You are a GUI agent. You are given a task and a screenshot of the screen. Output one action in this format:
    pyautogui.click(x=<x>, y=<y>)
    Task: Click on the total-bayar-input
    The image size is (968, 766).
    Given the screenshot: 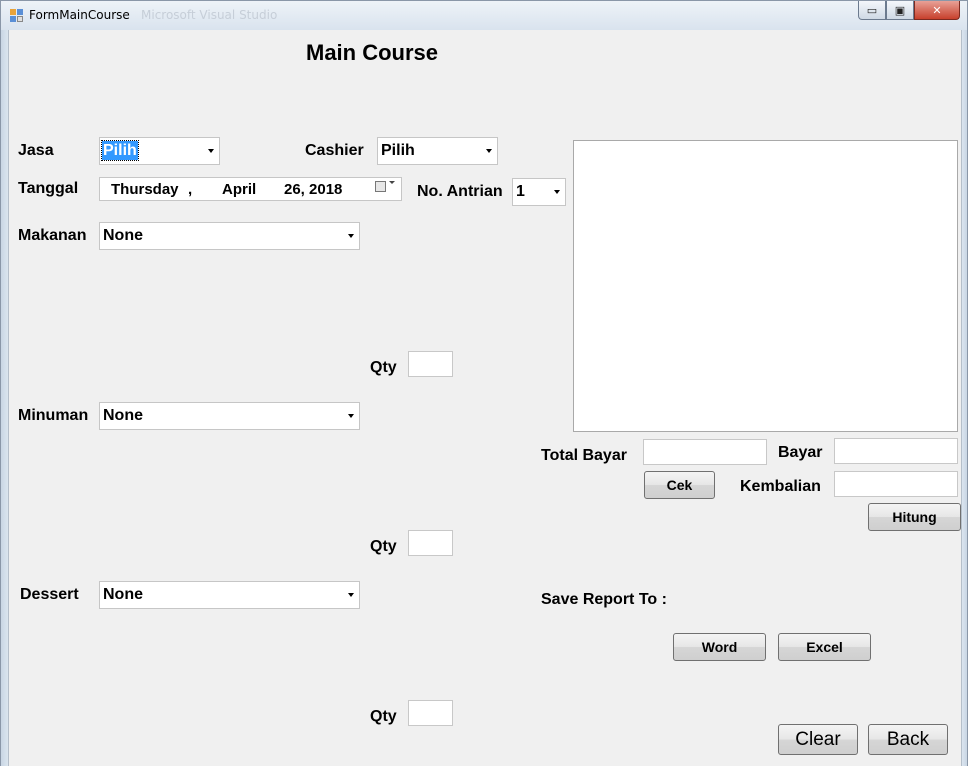 What is the action you would take?
    pyautogui.click(x=705, y=452)
    